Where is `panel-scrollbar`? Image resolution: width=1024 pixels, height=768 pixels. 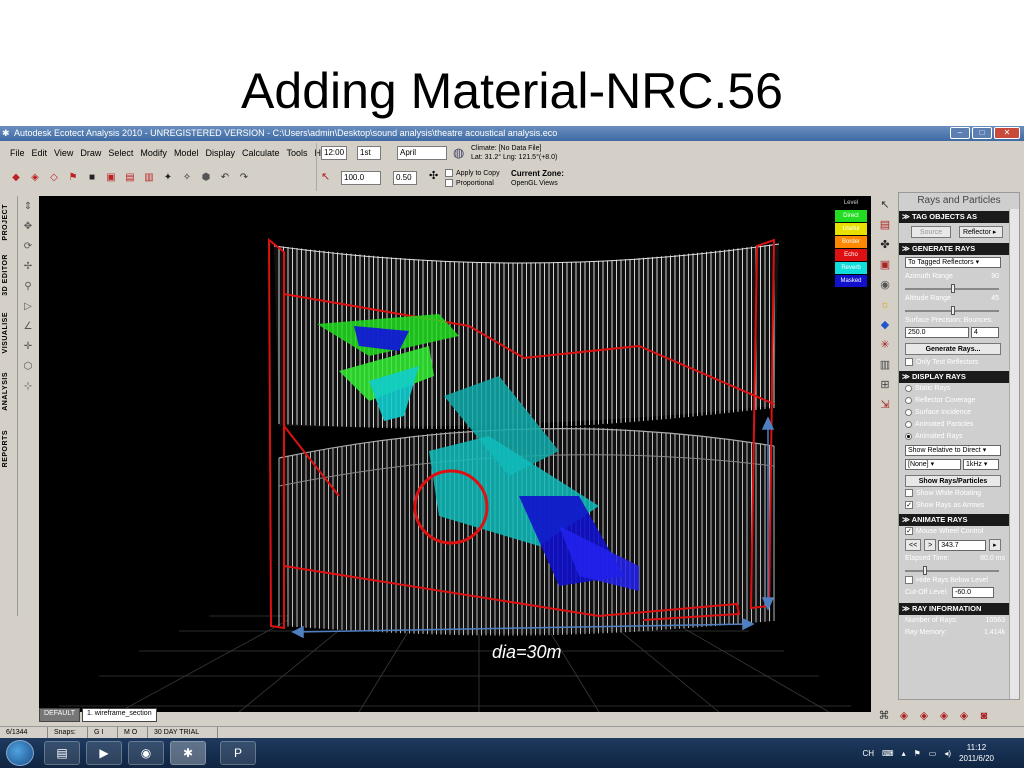 panel-scrollbar is located at coordinates (1014, 454).